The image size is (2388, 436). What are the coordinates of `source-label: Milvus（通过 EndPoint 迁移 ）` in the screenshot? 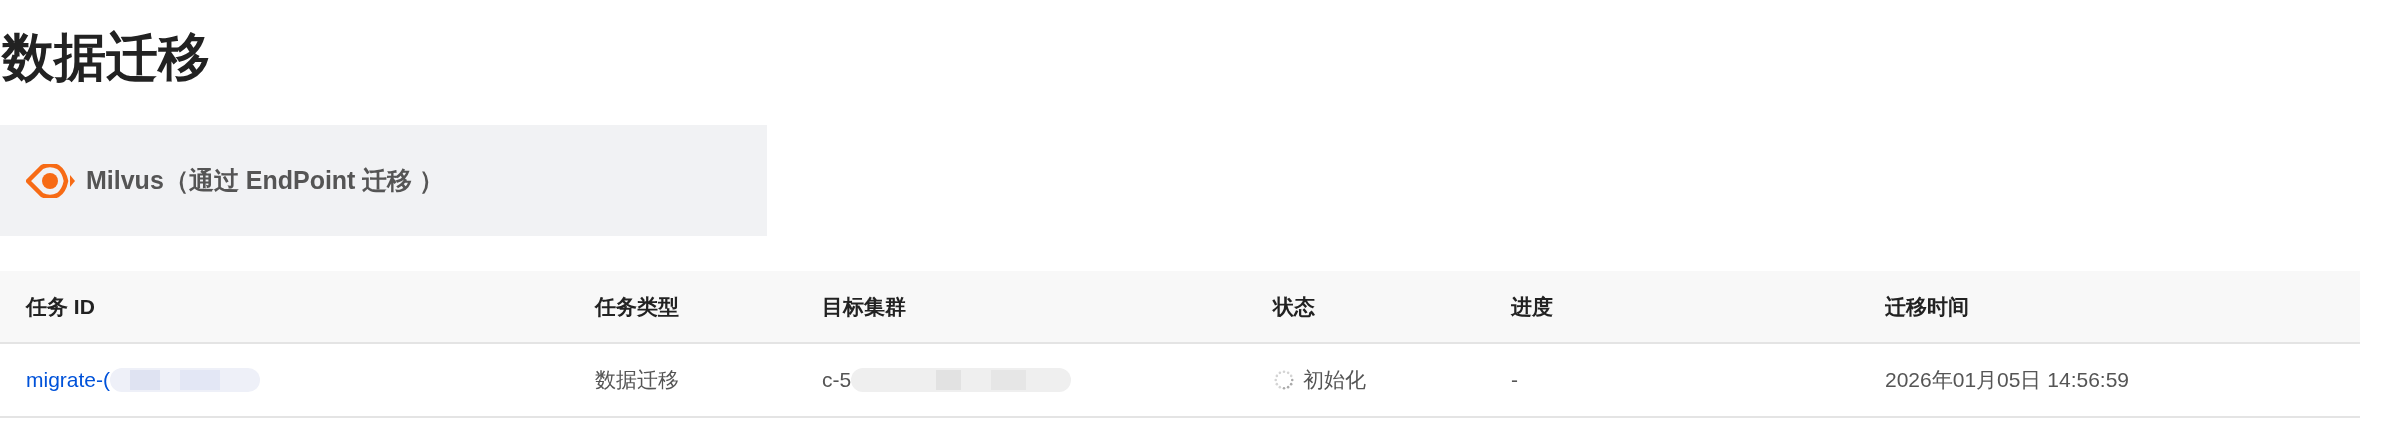 It's located at (265, 180).